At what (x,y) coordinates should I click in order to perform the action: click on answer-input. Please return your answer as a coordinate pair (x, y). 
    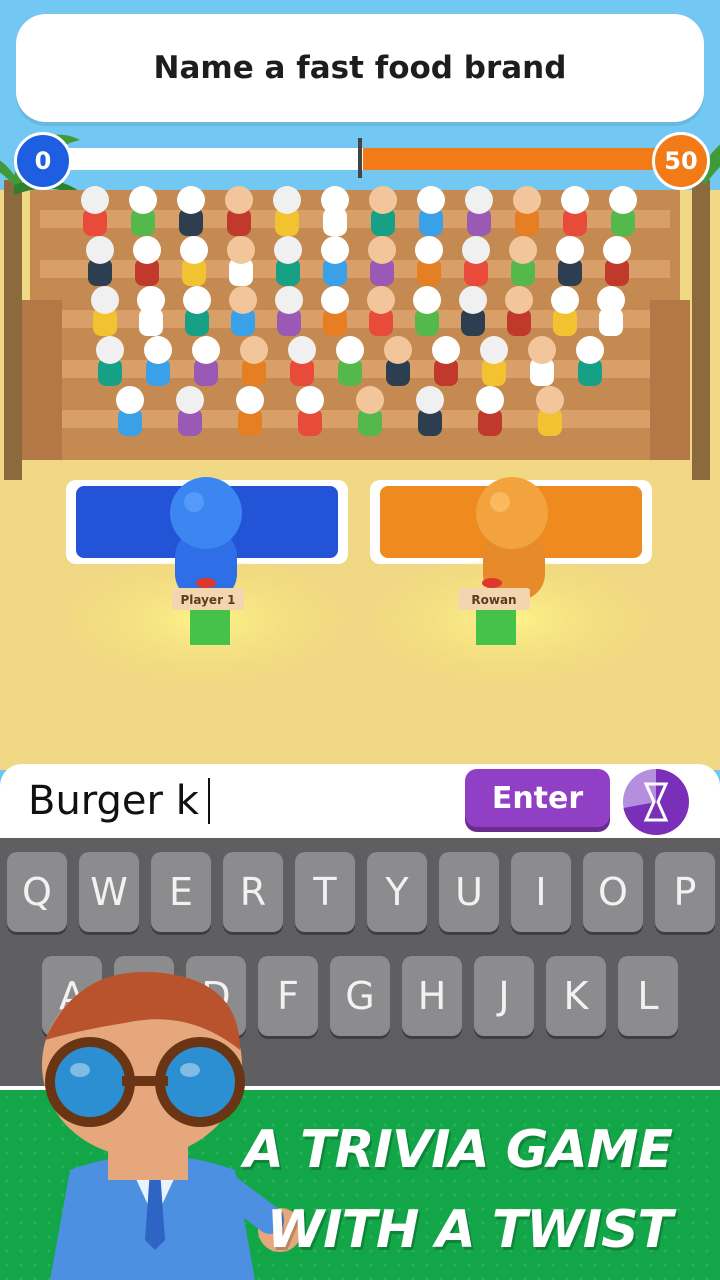
    Looking at the image, I should click on (238, 801).